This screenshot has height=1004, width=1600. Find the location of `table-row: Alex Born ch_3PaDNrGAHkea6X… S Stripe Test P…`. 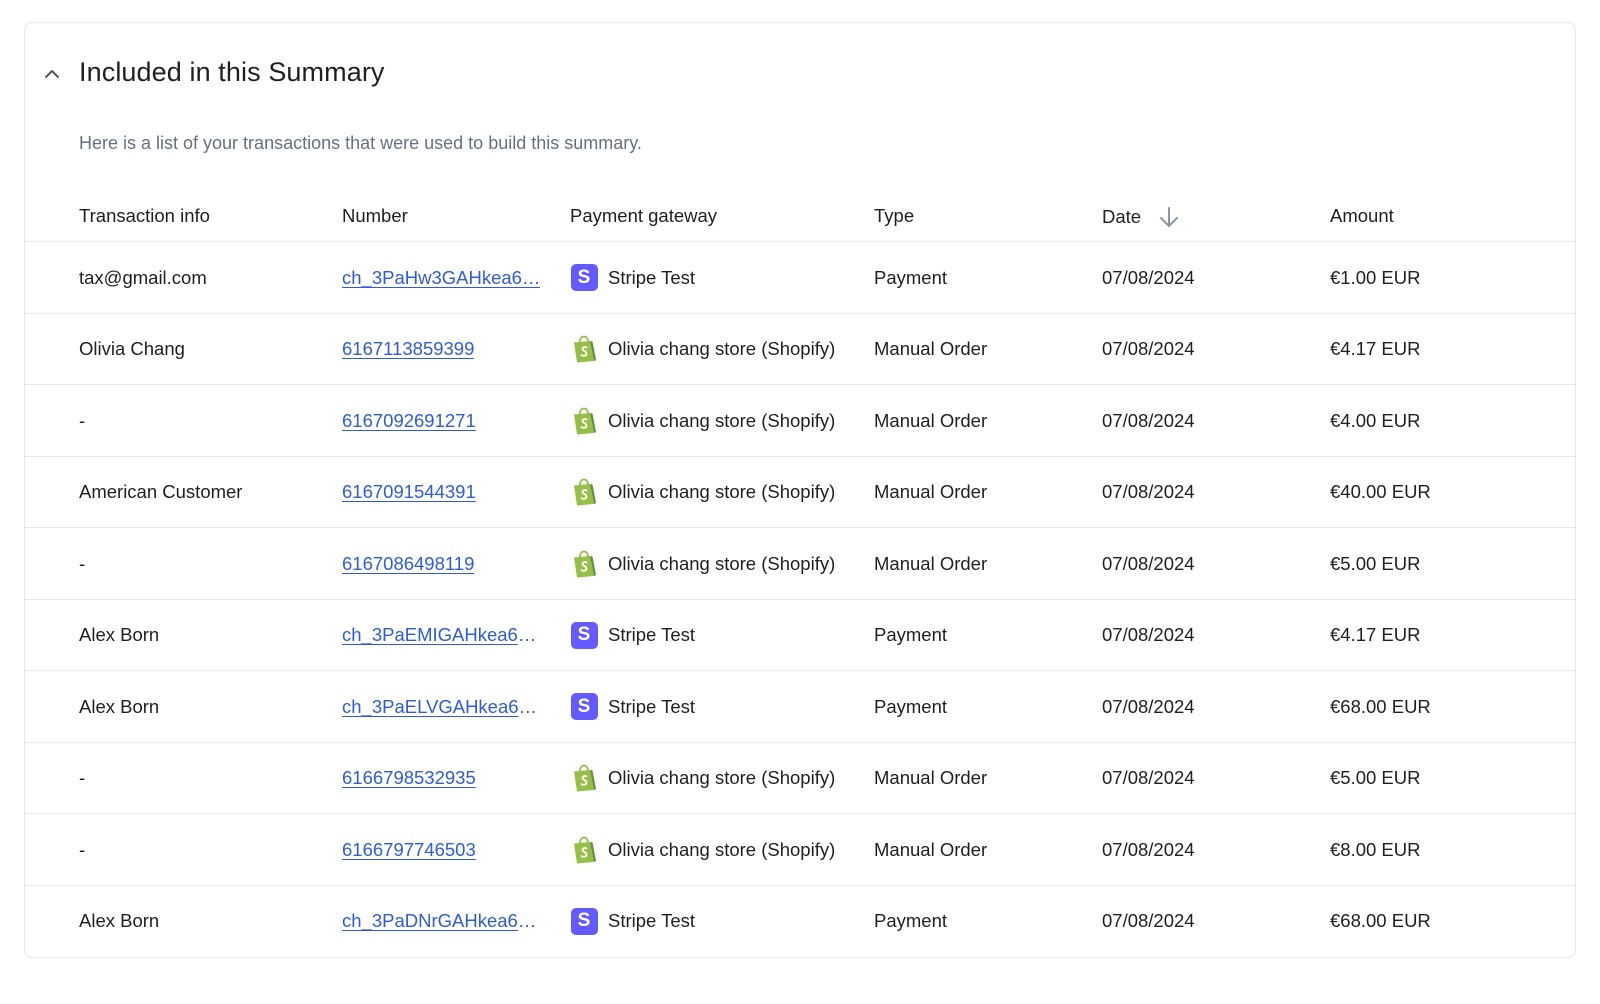

table-row: Alex Born ch_3PaDNrGAHkea6X… S Stripe Test P… is located at coordinates (800, 922).